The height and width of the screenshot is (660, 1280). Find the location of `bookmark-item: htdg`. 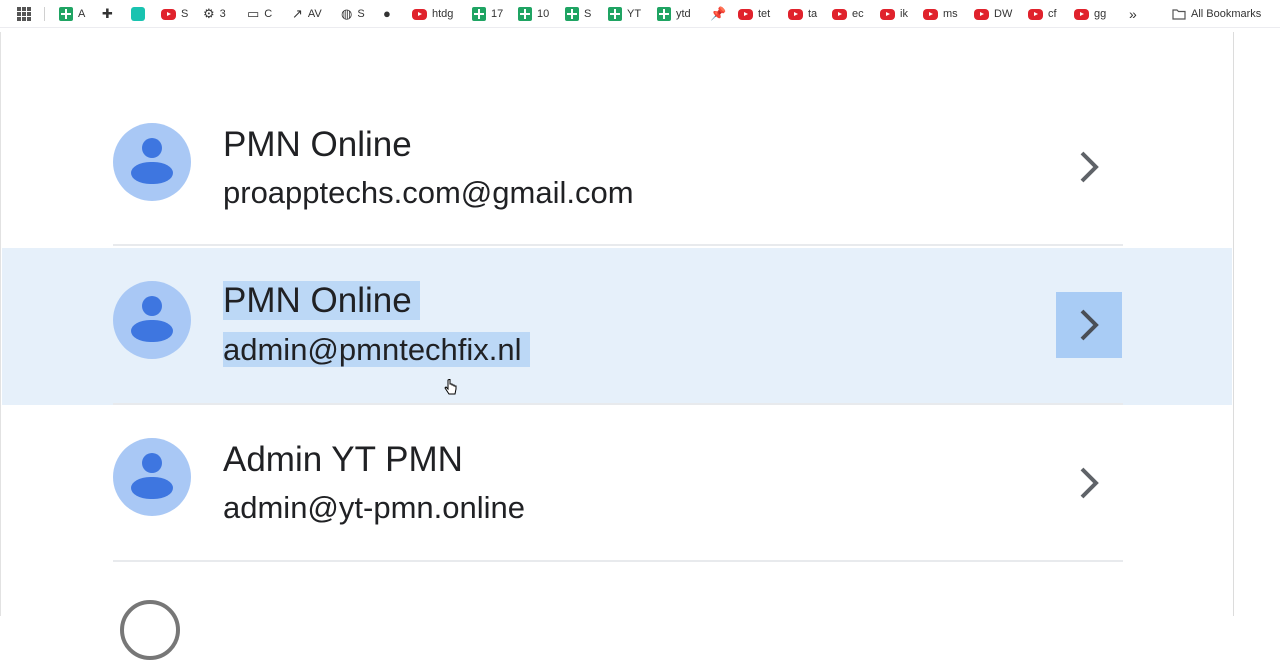

bookmark-item: htdg is located at coordinates (432, 14).